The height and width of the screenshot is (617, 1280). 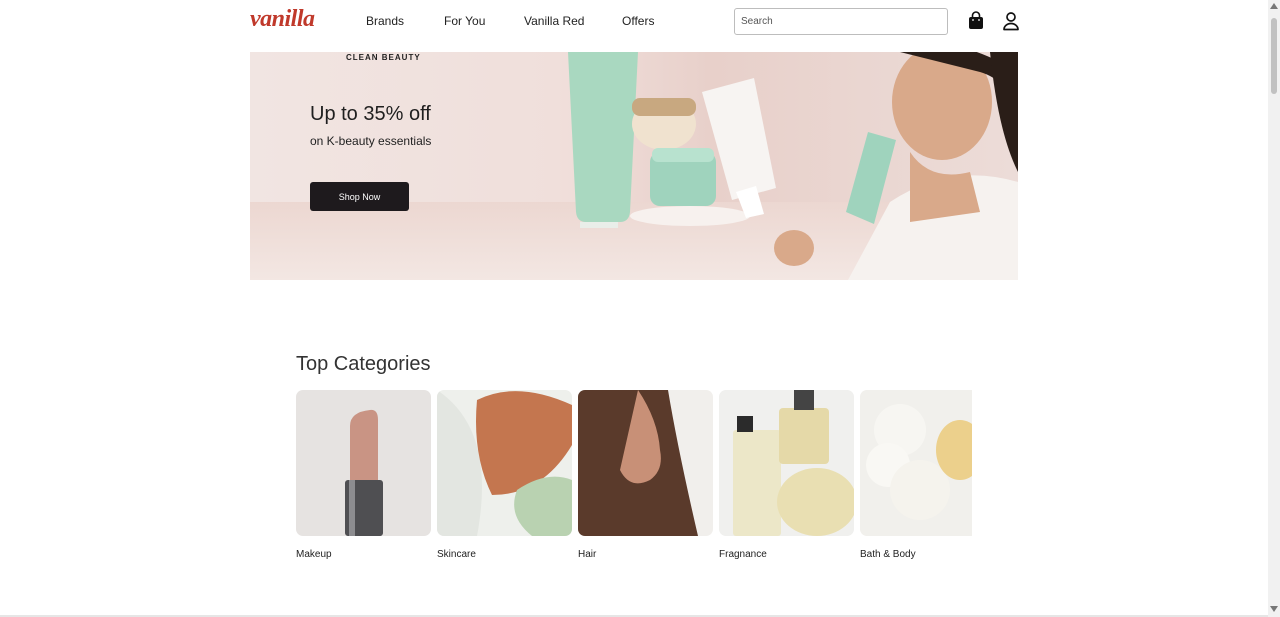 I want to click on scroll-thumb, so click(x=1274, y=56).